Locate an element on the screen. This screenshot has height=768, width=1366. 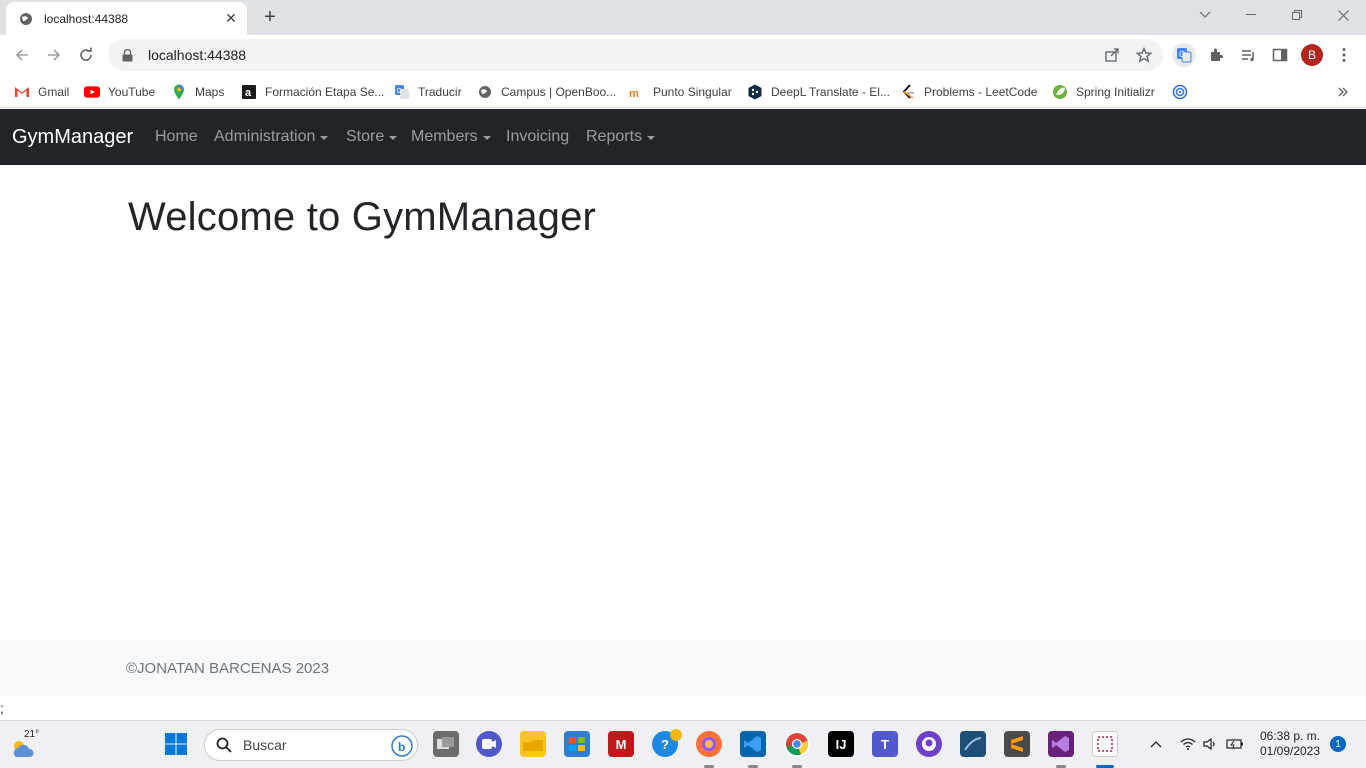
kebab-menu-icon is located at coordinates (1344, 55).